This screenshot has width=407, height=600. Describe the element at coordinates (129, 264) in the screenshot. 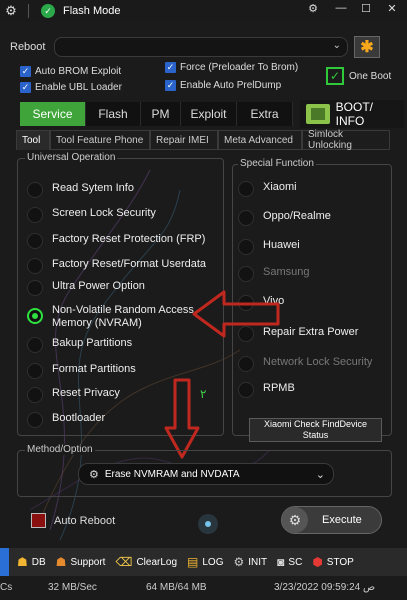

I see `radio-label: Factory Reset/Format Userdata` at that location.